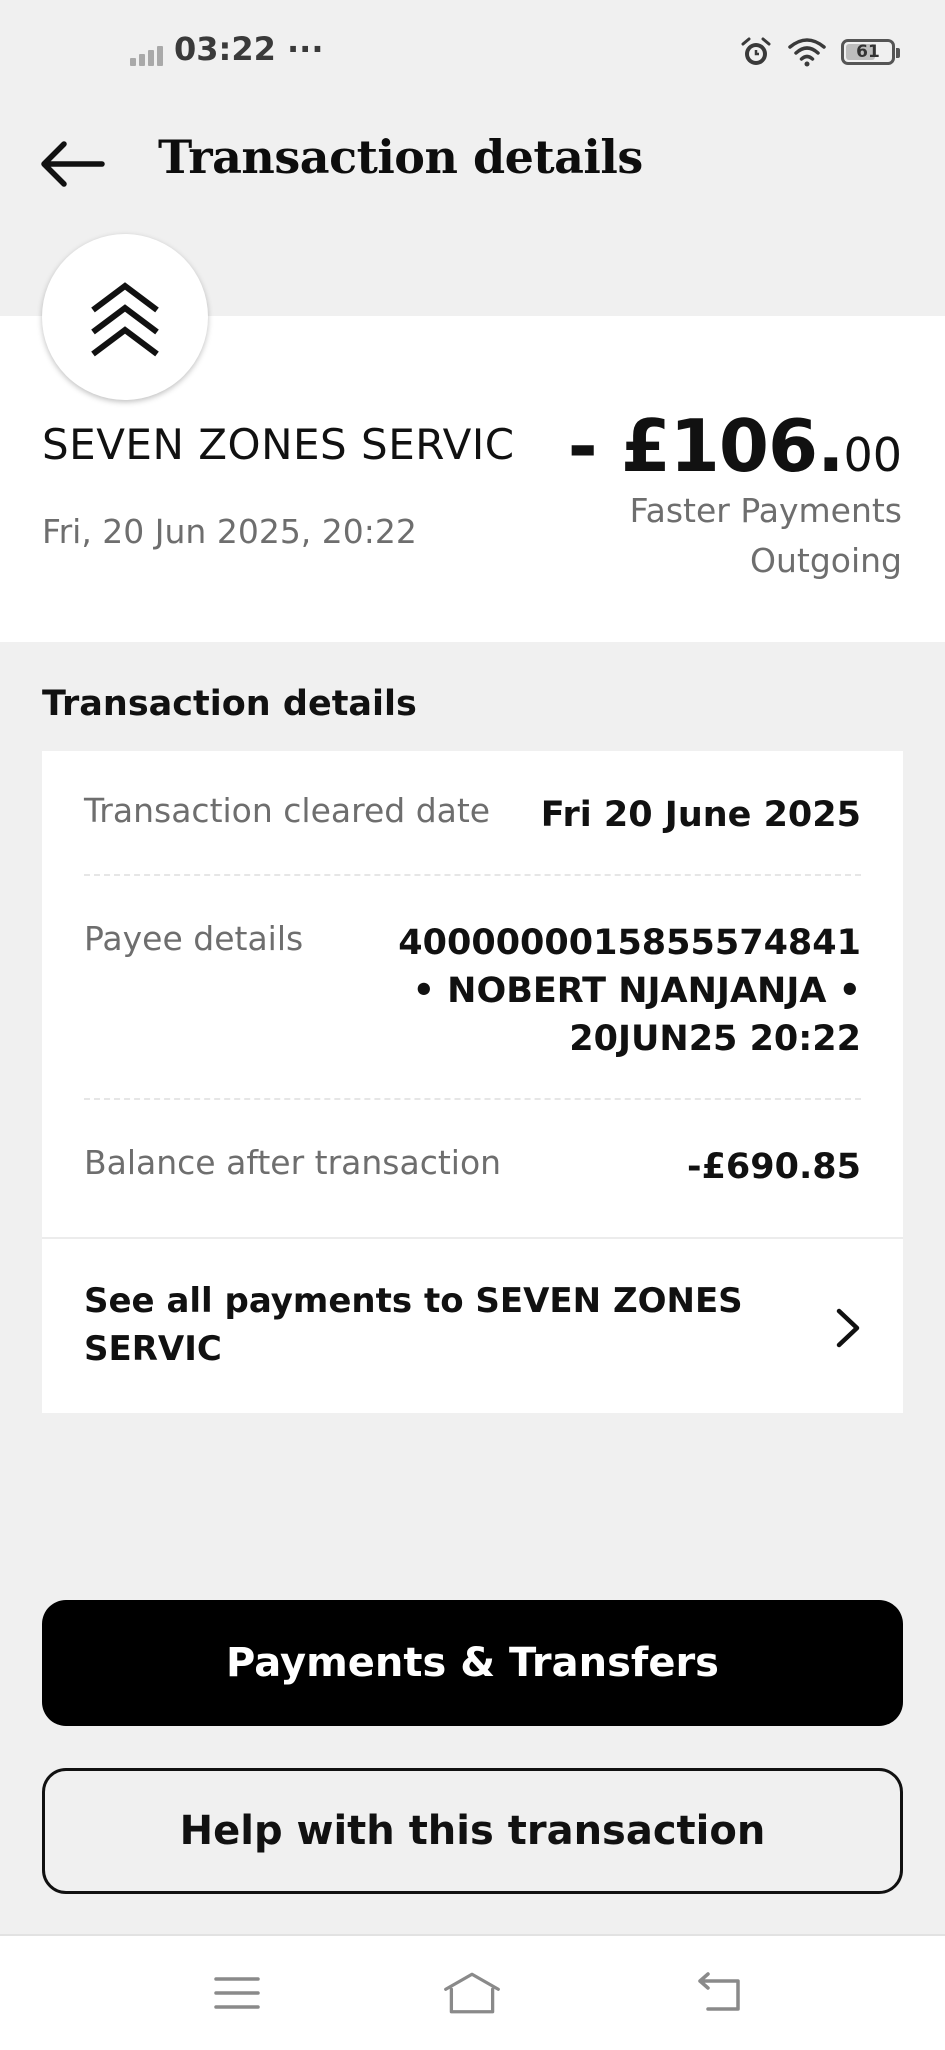 The height and width of the screenshot is (2050, 945). I want to click on amount-main: - £106., so click(706, 446).